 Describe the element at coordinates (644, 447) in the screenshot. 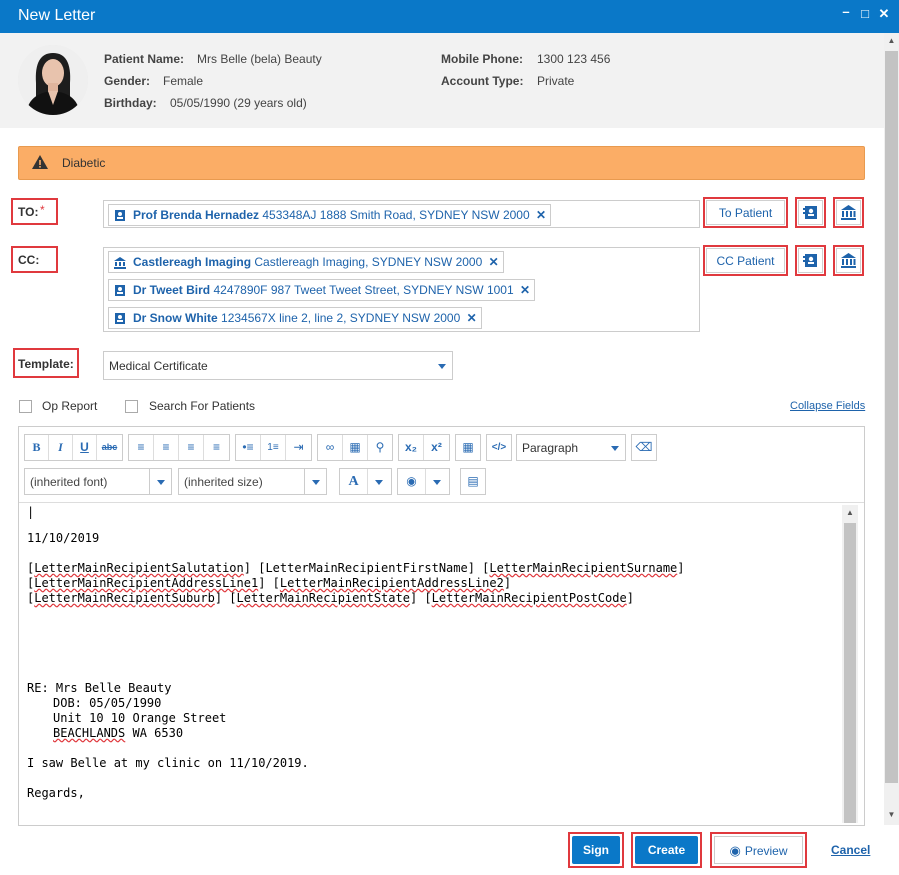

I see `eraser-icon: ⌫` at that location.